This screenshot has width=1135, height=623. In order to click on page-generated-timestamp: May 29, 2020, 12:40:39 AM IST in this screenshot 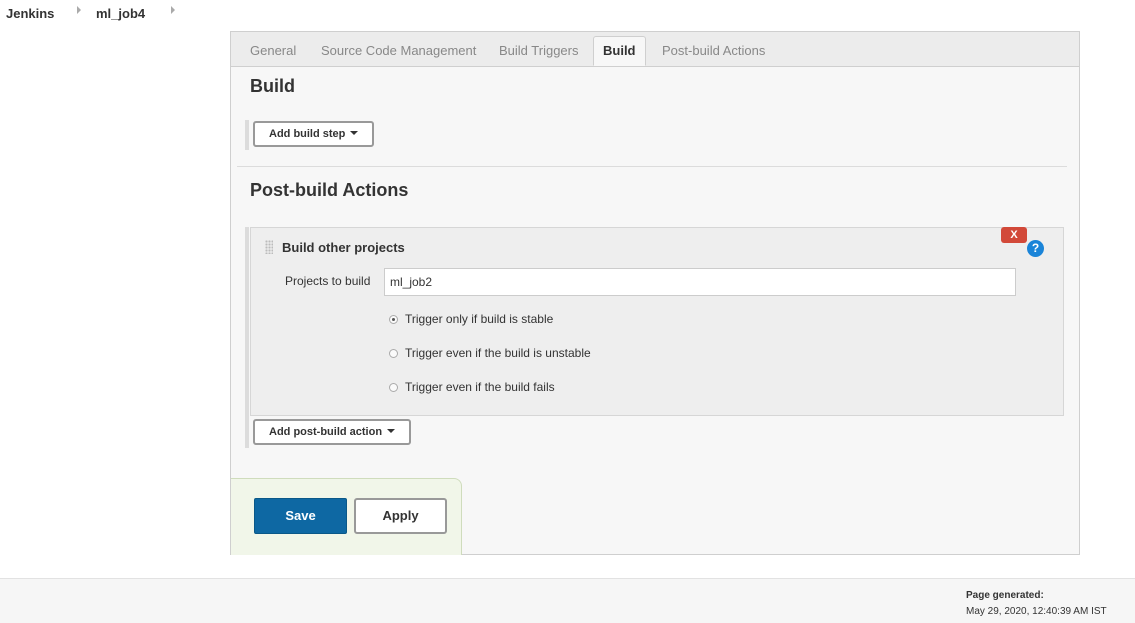, I will do `click(1036, 611)`.